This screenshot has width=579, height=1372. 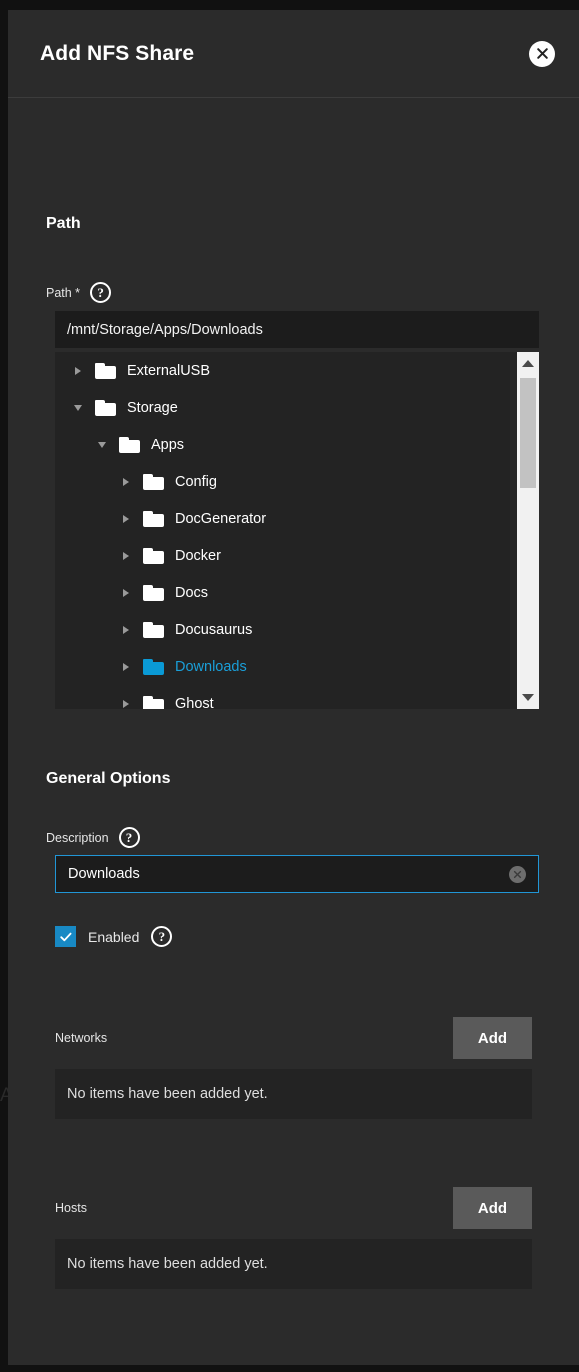 I want to click on description-label-row: Description ?, so click(x=93, y=837).